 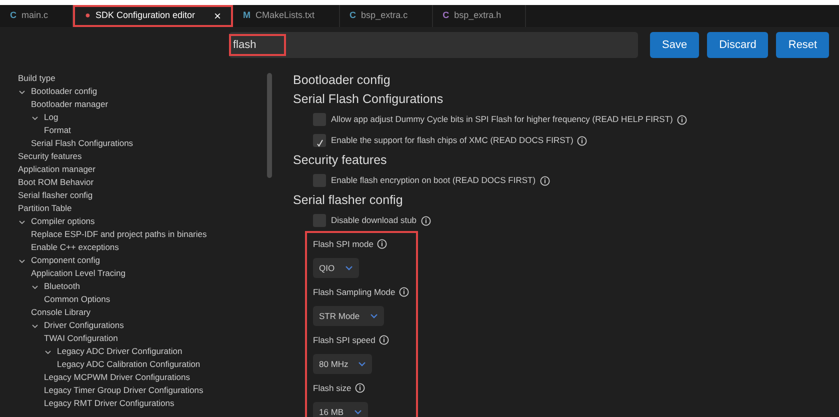 What do you see at coordinates (62, 286) in the screenshot?
I see `tree-item: Bluetooth` at bounding box center [62, 286].